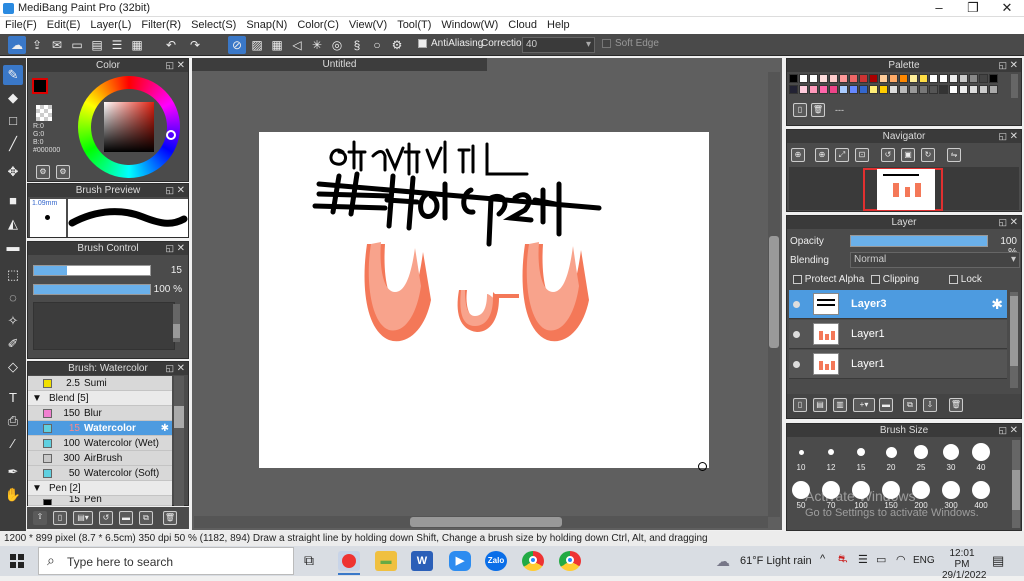  Describe the element at coordinates (898, 364) in the screenshot. I see `layer-row-layer1-second: Layer1` at that location.